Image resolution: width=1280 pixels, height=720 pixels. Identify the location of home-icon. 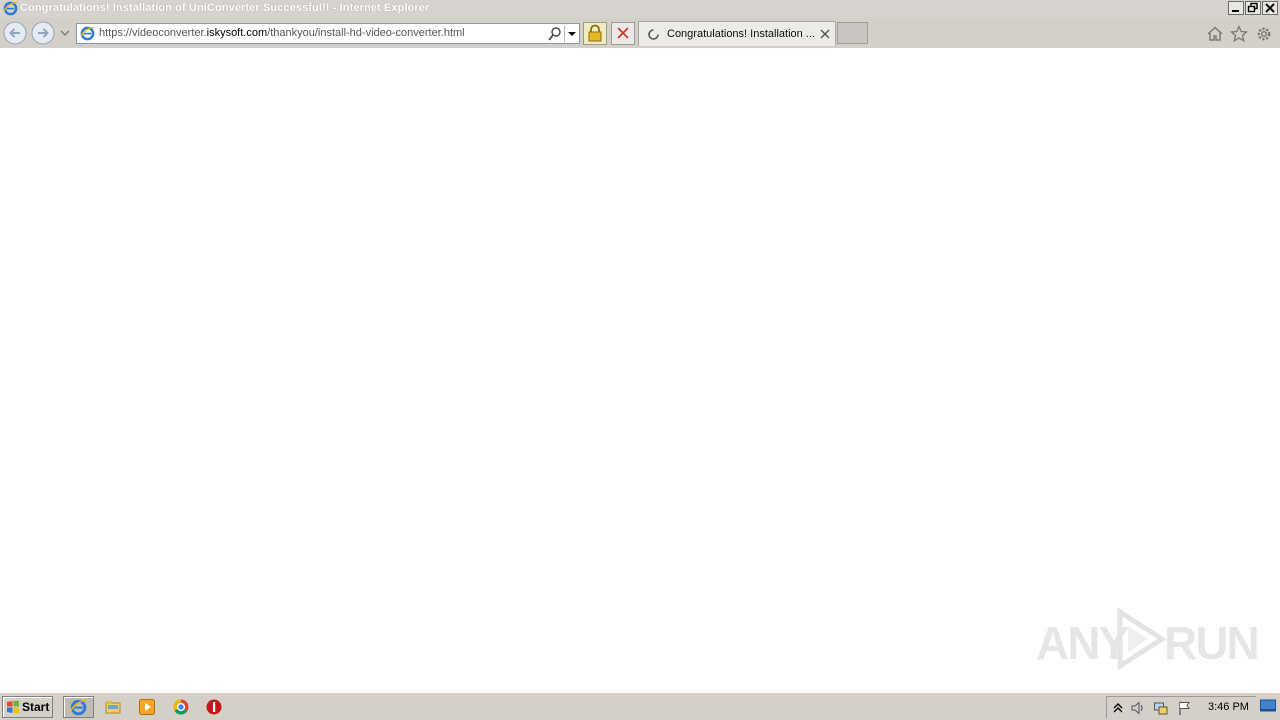
(1215, 34).